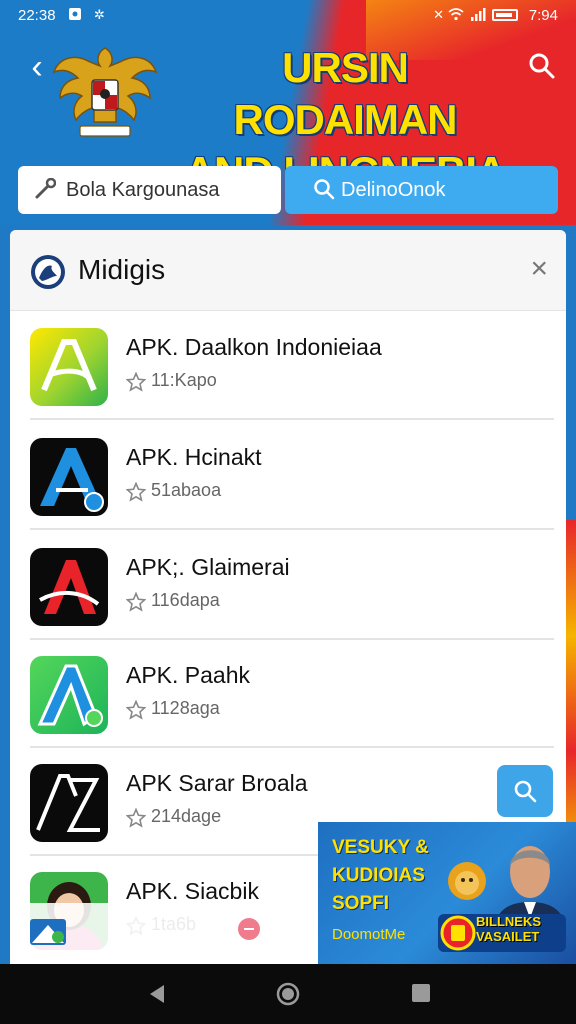  What do you see at coordinates (288, 366) in the screenshot?
I see `app-row: APK. Daalkon Indonieiaa 11:Kapo` at bounding box center [288, 366].